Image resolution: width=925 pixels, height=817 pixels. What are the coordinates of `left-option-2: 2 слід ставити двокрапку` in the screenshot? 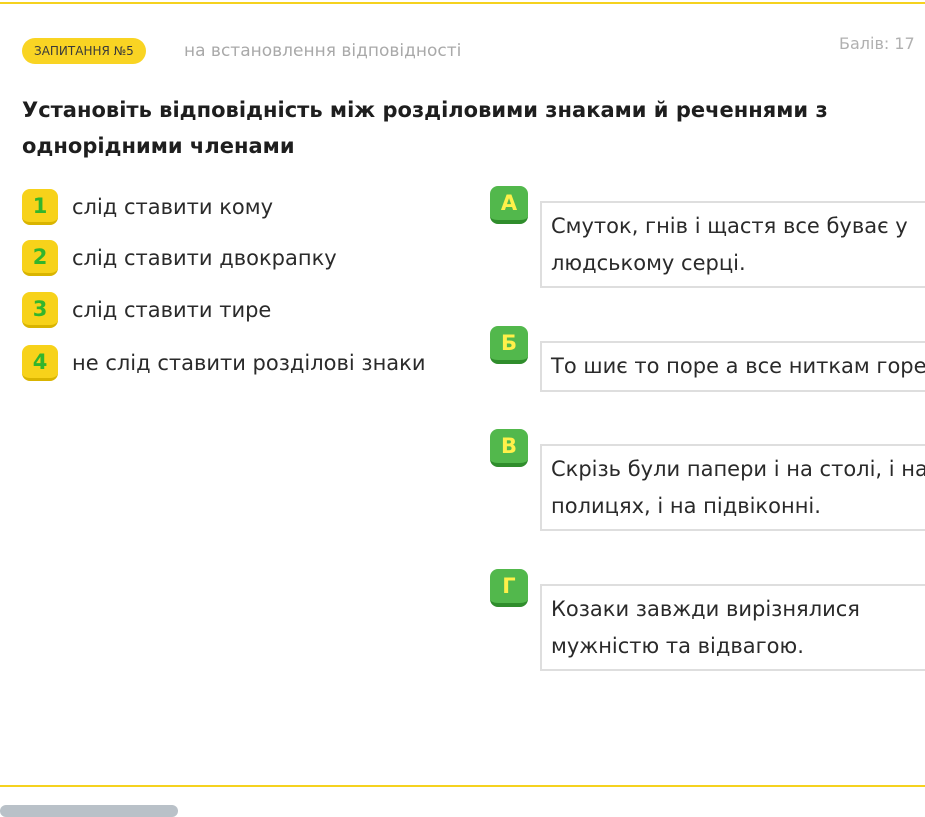 It's located at (179, 258).